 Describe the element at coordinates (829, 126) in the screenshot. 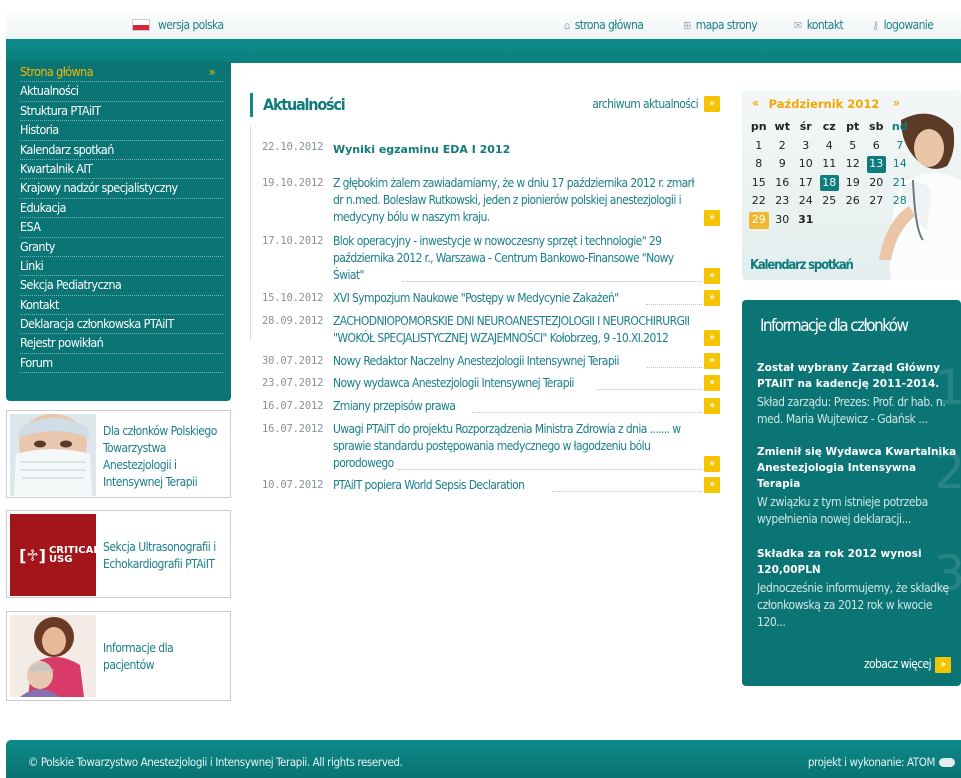

I see `calendar-weekday: cz` at that location.